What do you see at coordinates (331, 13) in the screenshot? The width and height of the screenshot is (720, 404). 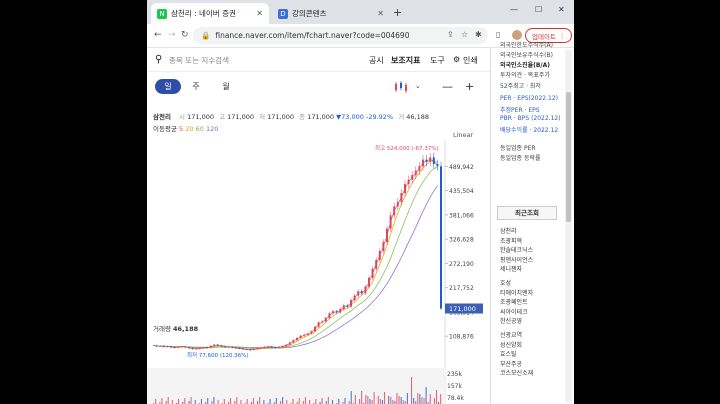 I see `tab-lecture: D 강의콘텐츠 ✕` at bounding box center [331, 13].